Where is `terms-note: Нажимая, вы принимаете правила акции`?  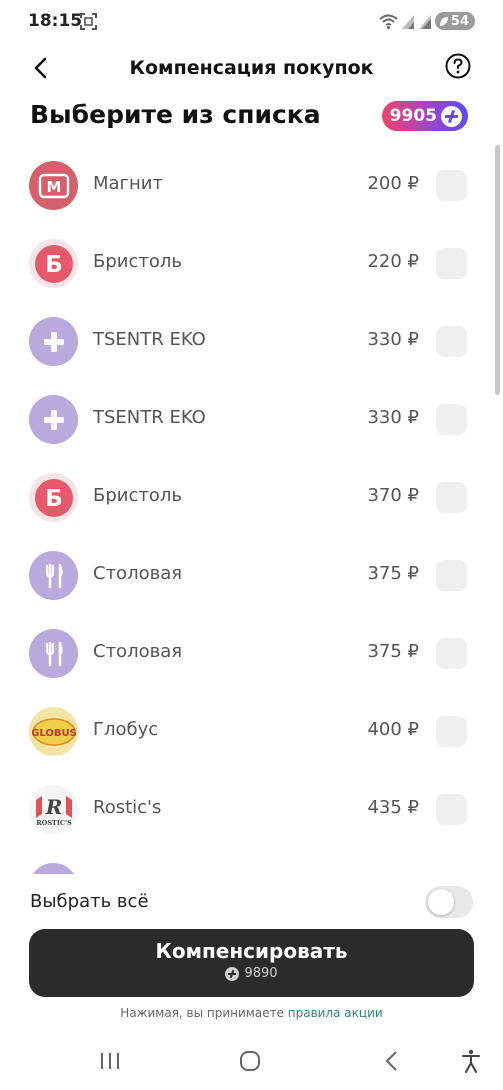 terms-note: Нажимая, вы принимаете правила акции is located at coordinates (251, 1013).